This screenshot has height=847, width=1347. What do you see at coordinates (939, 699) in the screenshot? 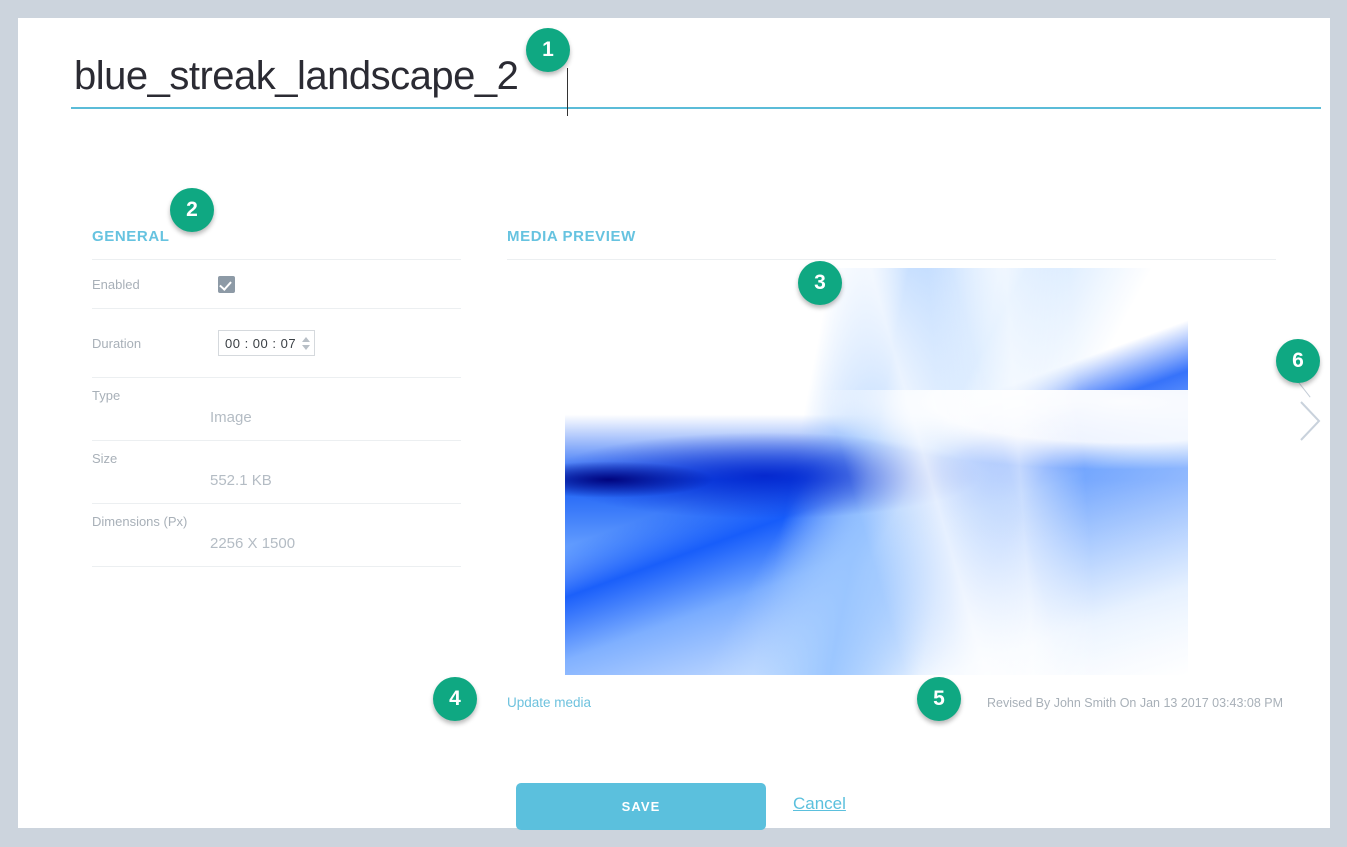
I see `callout-badge-5: 5` at bounding box center [939, 699].